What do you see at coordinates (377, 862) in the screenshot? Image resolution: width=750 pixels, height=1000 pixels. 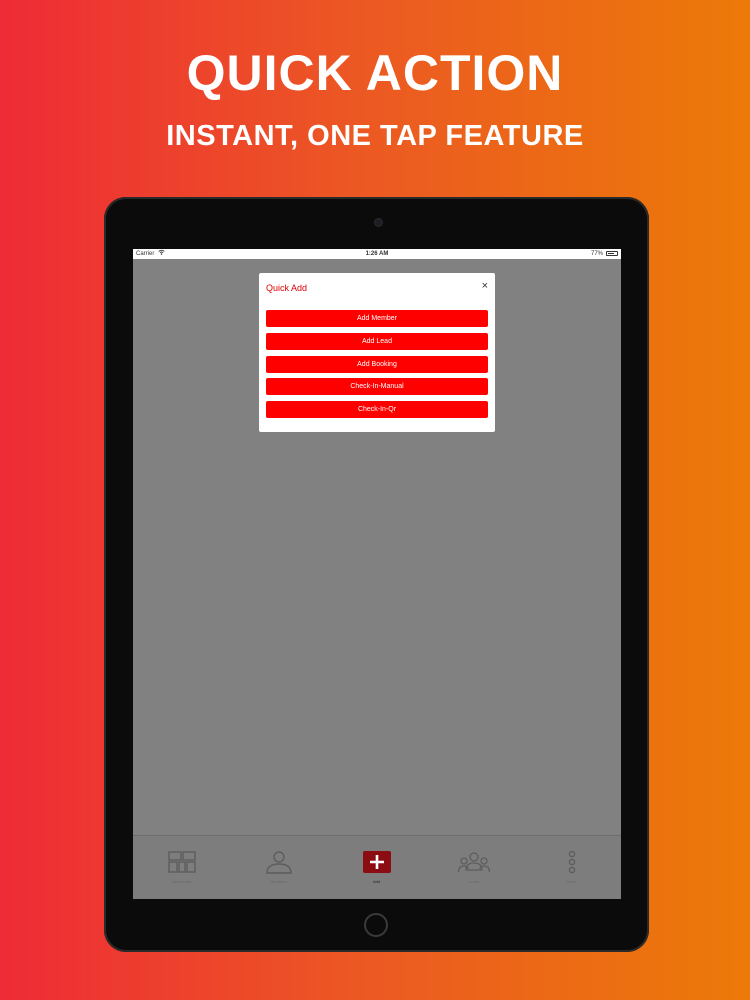 I see `plus-icon` at bounding box center [377, 862].